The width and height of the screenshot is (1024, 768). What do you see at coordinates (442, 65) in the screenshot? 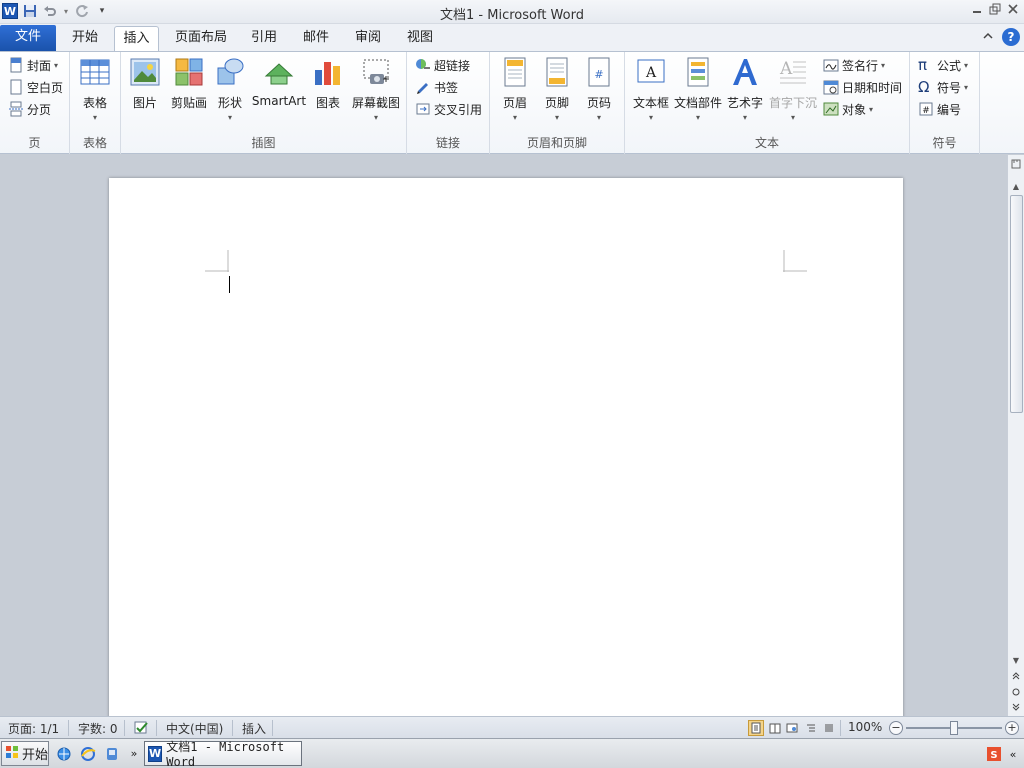
I see `hyperlink-button: 超链接` at bounding box center [442, 65].